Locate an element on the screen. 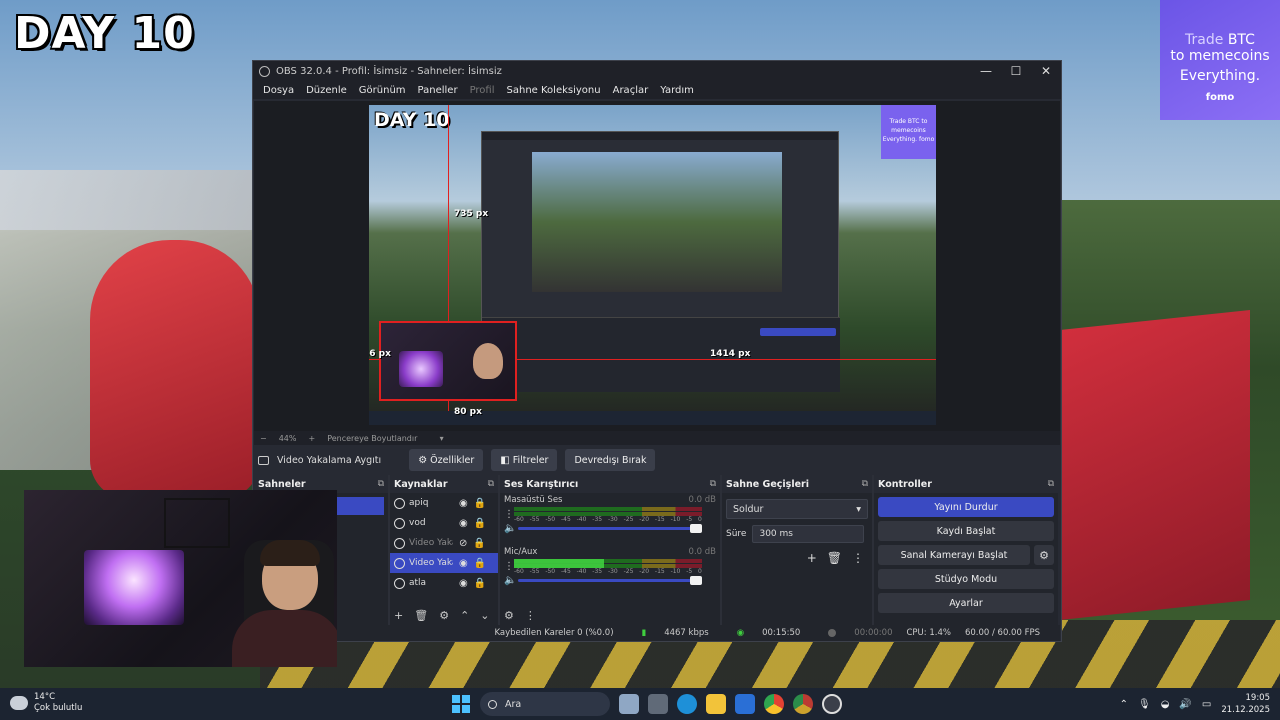 Image resolution: width=1280 pixels, height=720 pixels. menu-sahne-koleksiyonu: Sahne Koleksiyonu is located at coordinates (554, 90).